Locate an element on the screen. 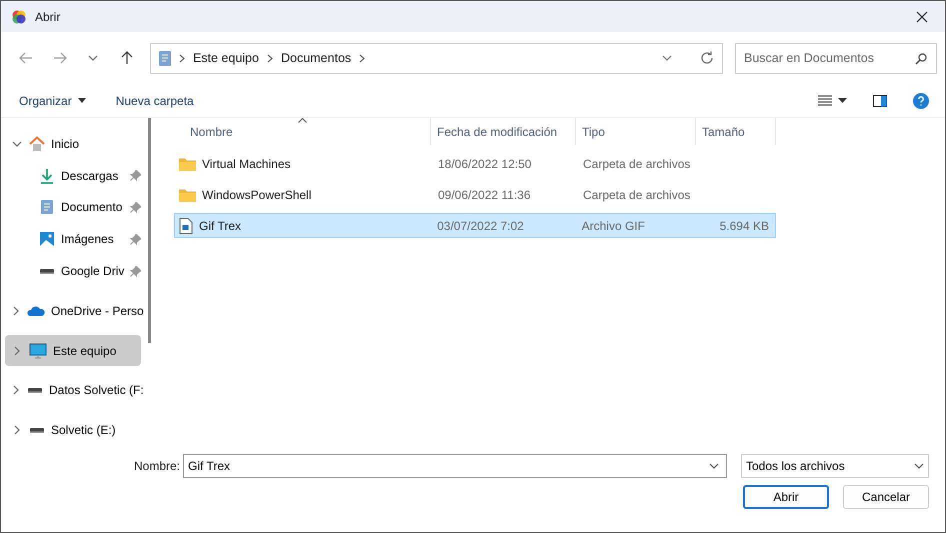 The image size is (946, 533). file-row: Virtual Machines 18/06/2022 12:50 Carpeta de archivos is located at coordinates (475, 163).